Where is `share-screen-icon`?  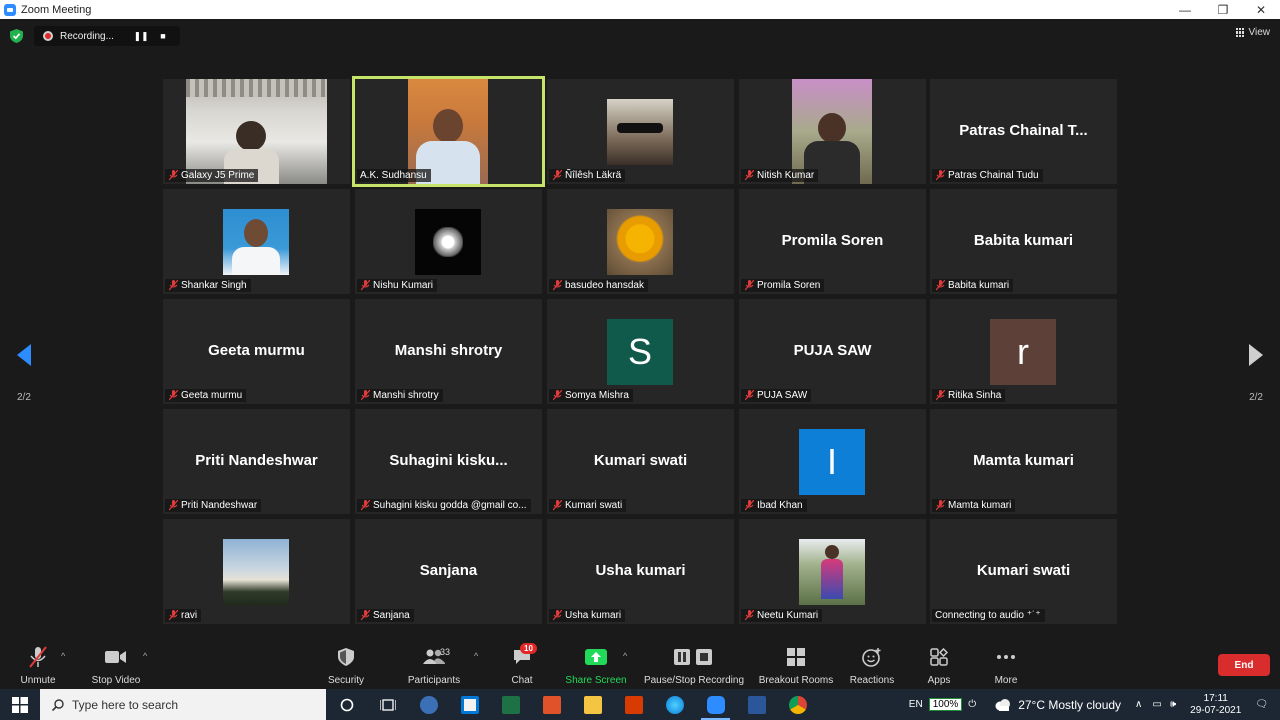
share-screen-icon is located at coordinates (596, 657).